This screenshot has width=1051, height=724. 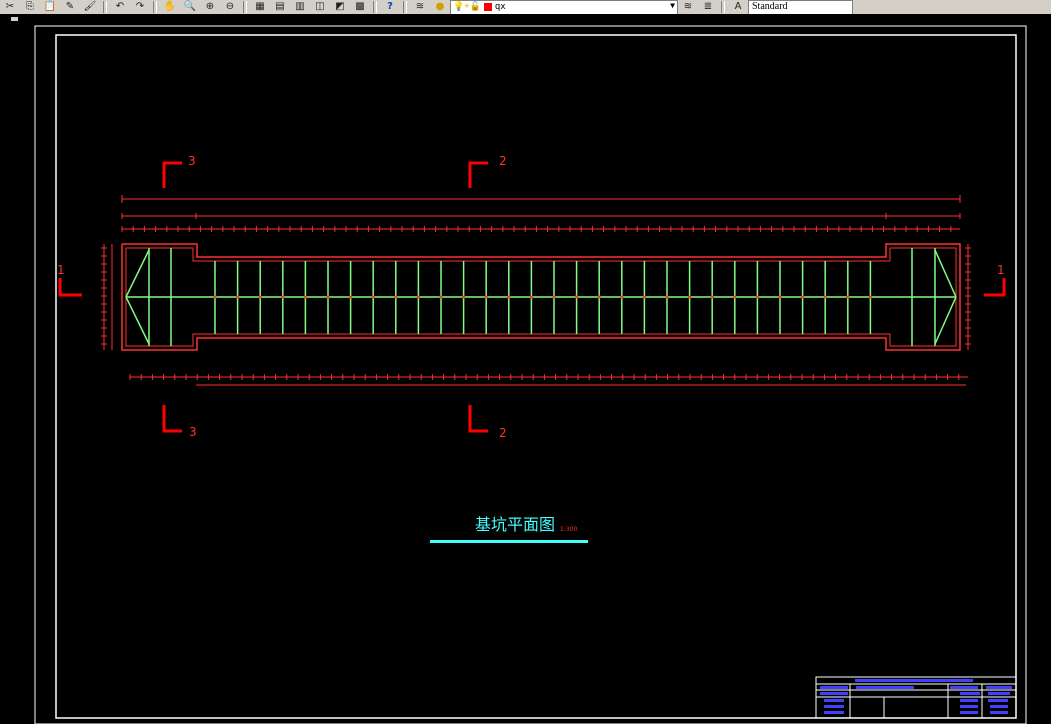 What do you see at coordinates (14, 19) in the screenshot?
I see `ucs-marker` at bounding box center [14, 19].